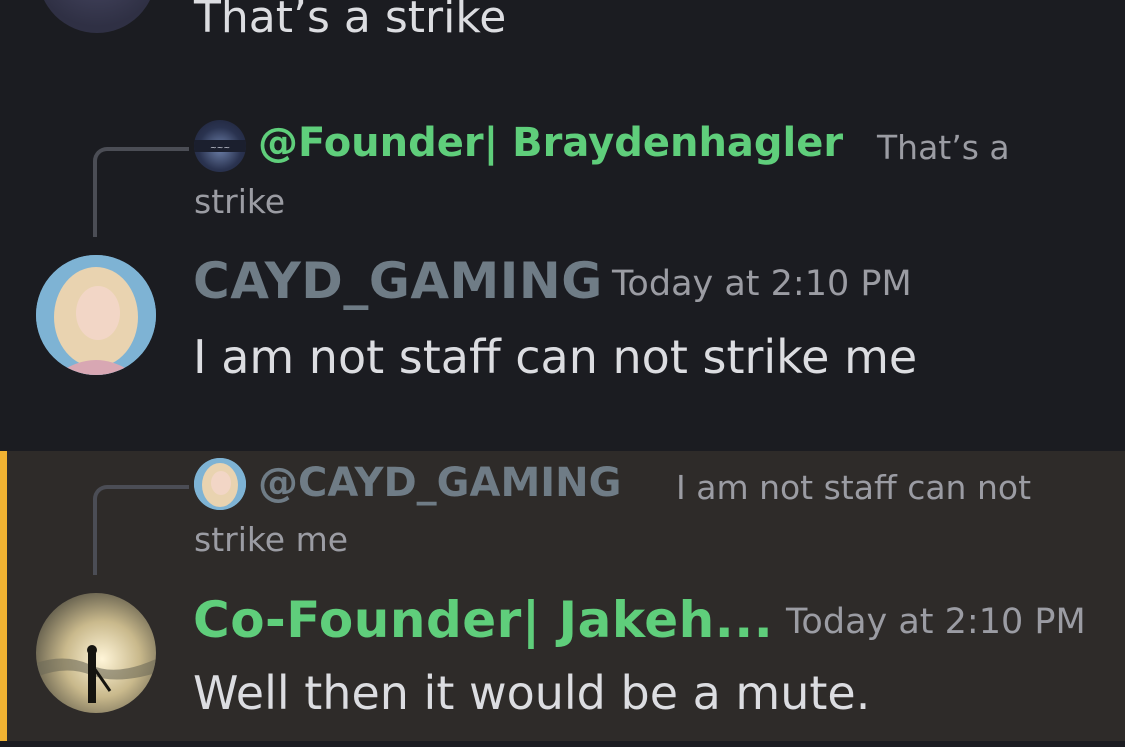 The width and height of the screenshot is (1125, 747). What do you see at coordinates (239, 201) in the screenshot?
I see `reply-preview-text-continued: strike` at bounding box center [239, 201].